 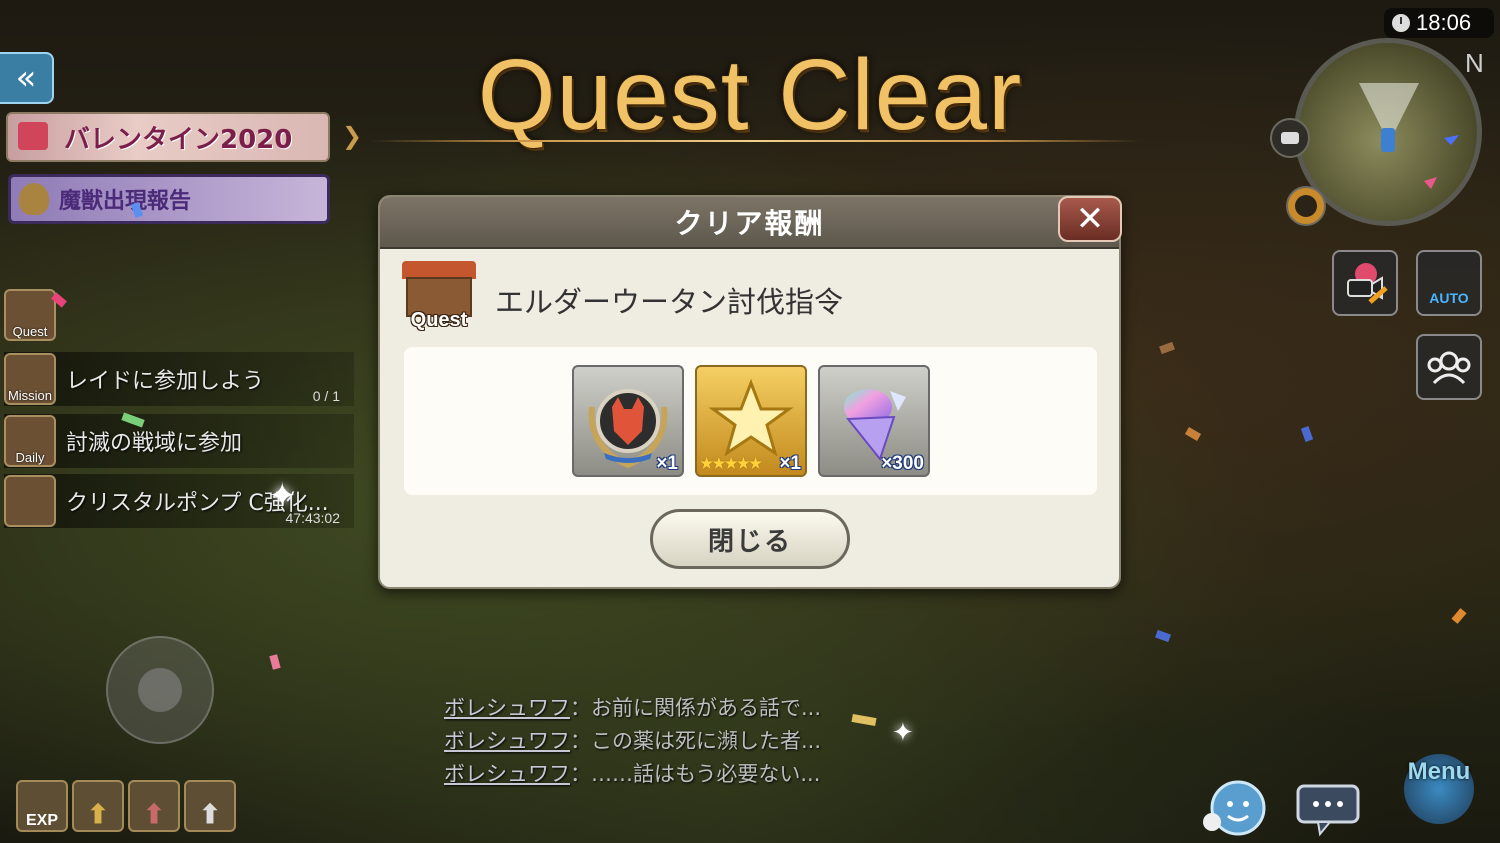 I want to click on reward-item: ×300, so click(x=874, y=421).